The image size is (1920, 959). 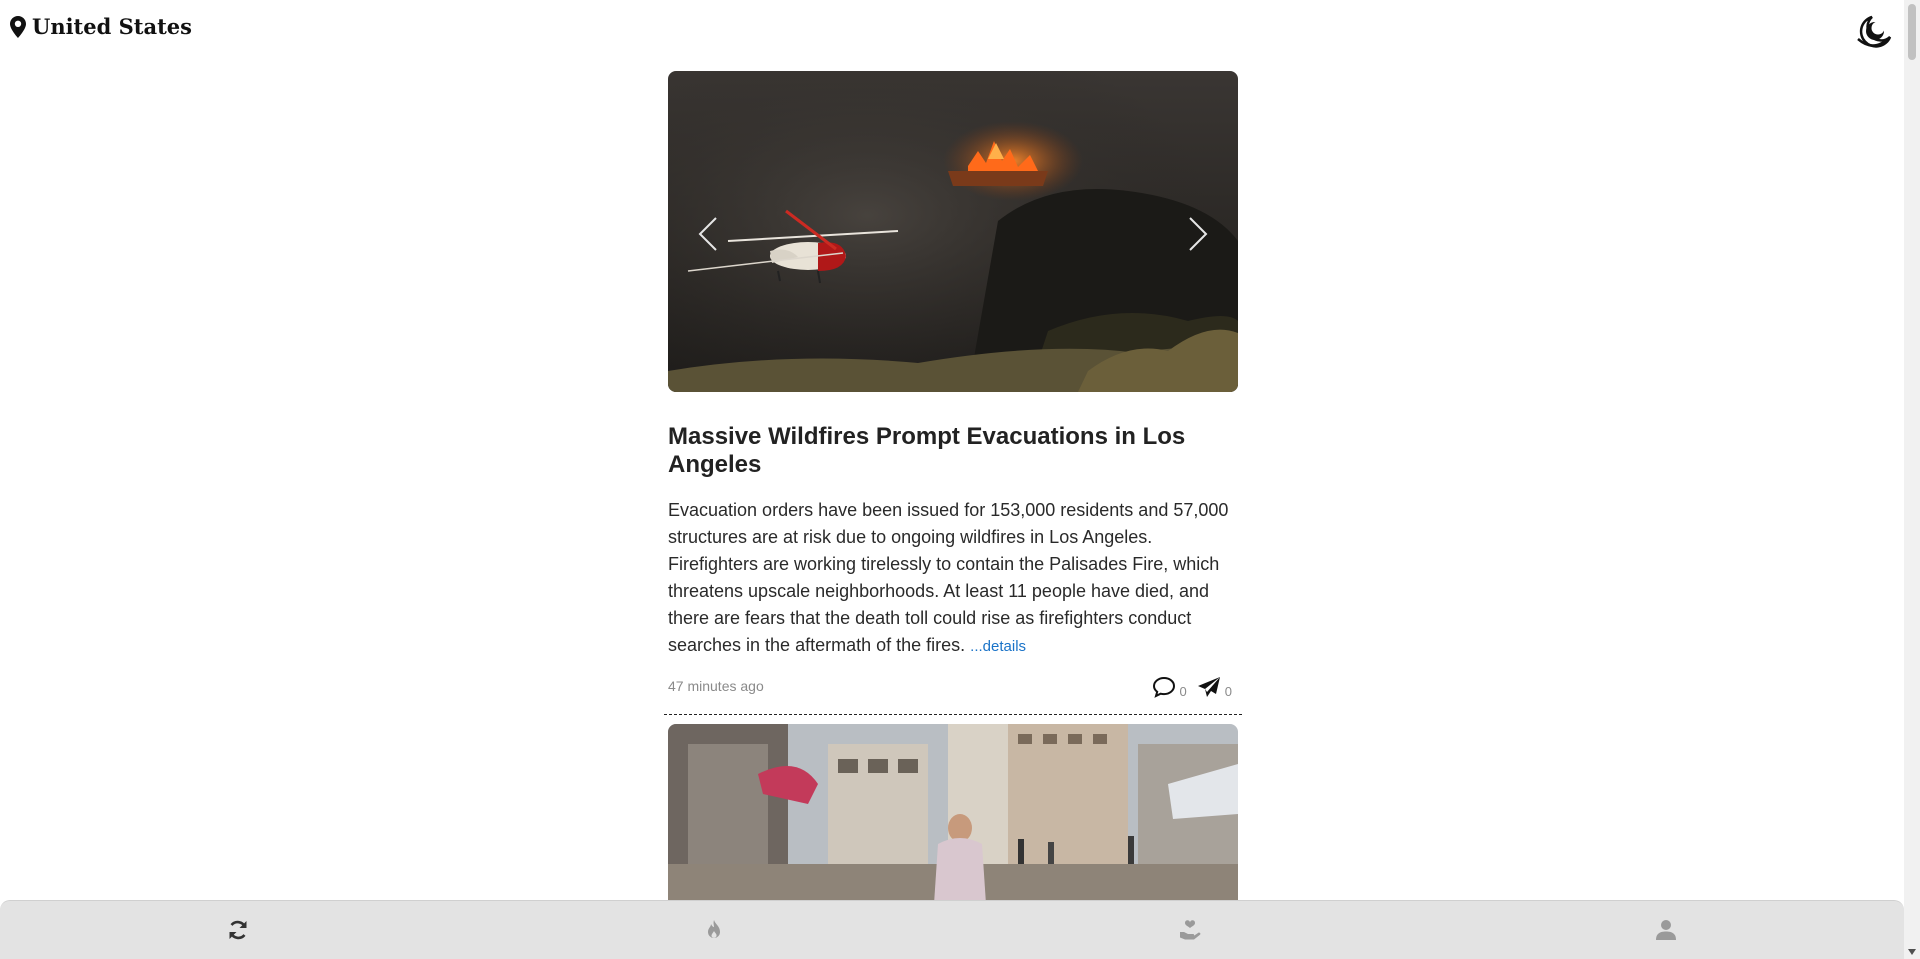 I want to click on nav-refresh, so click(x=238, y=930).